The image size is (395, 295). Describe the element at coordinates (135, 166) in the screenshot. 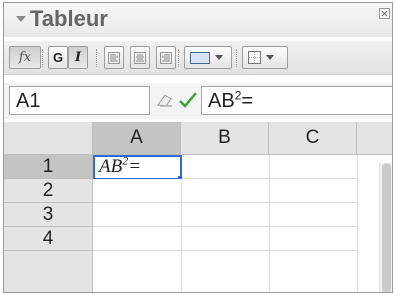

I see `cell-a1-suffix: =` at that location.